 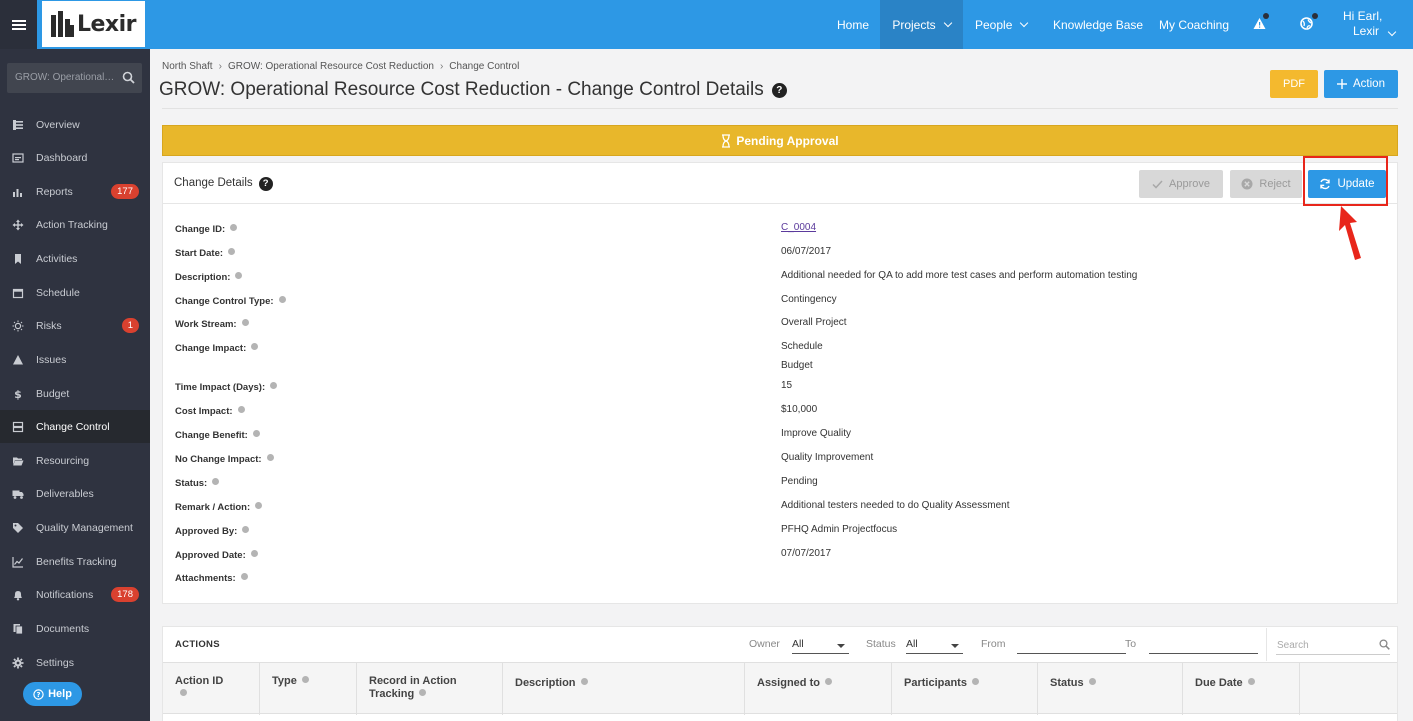 I want to click on hourglass-icon, so click(x=726, y=140).